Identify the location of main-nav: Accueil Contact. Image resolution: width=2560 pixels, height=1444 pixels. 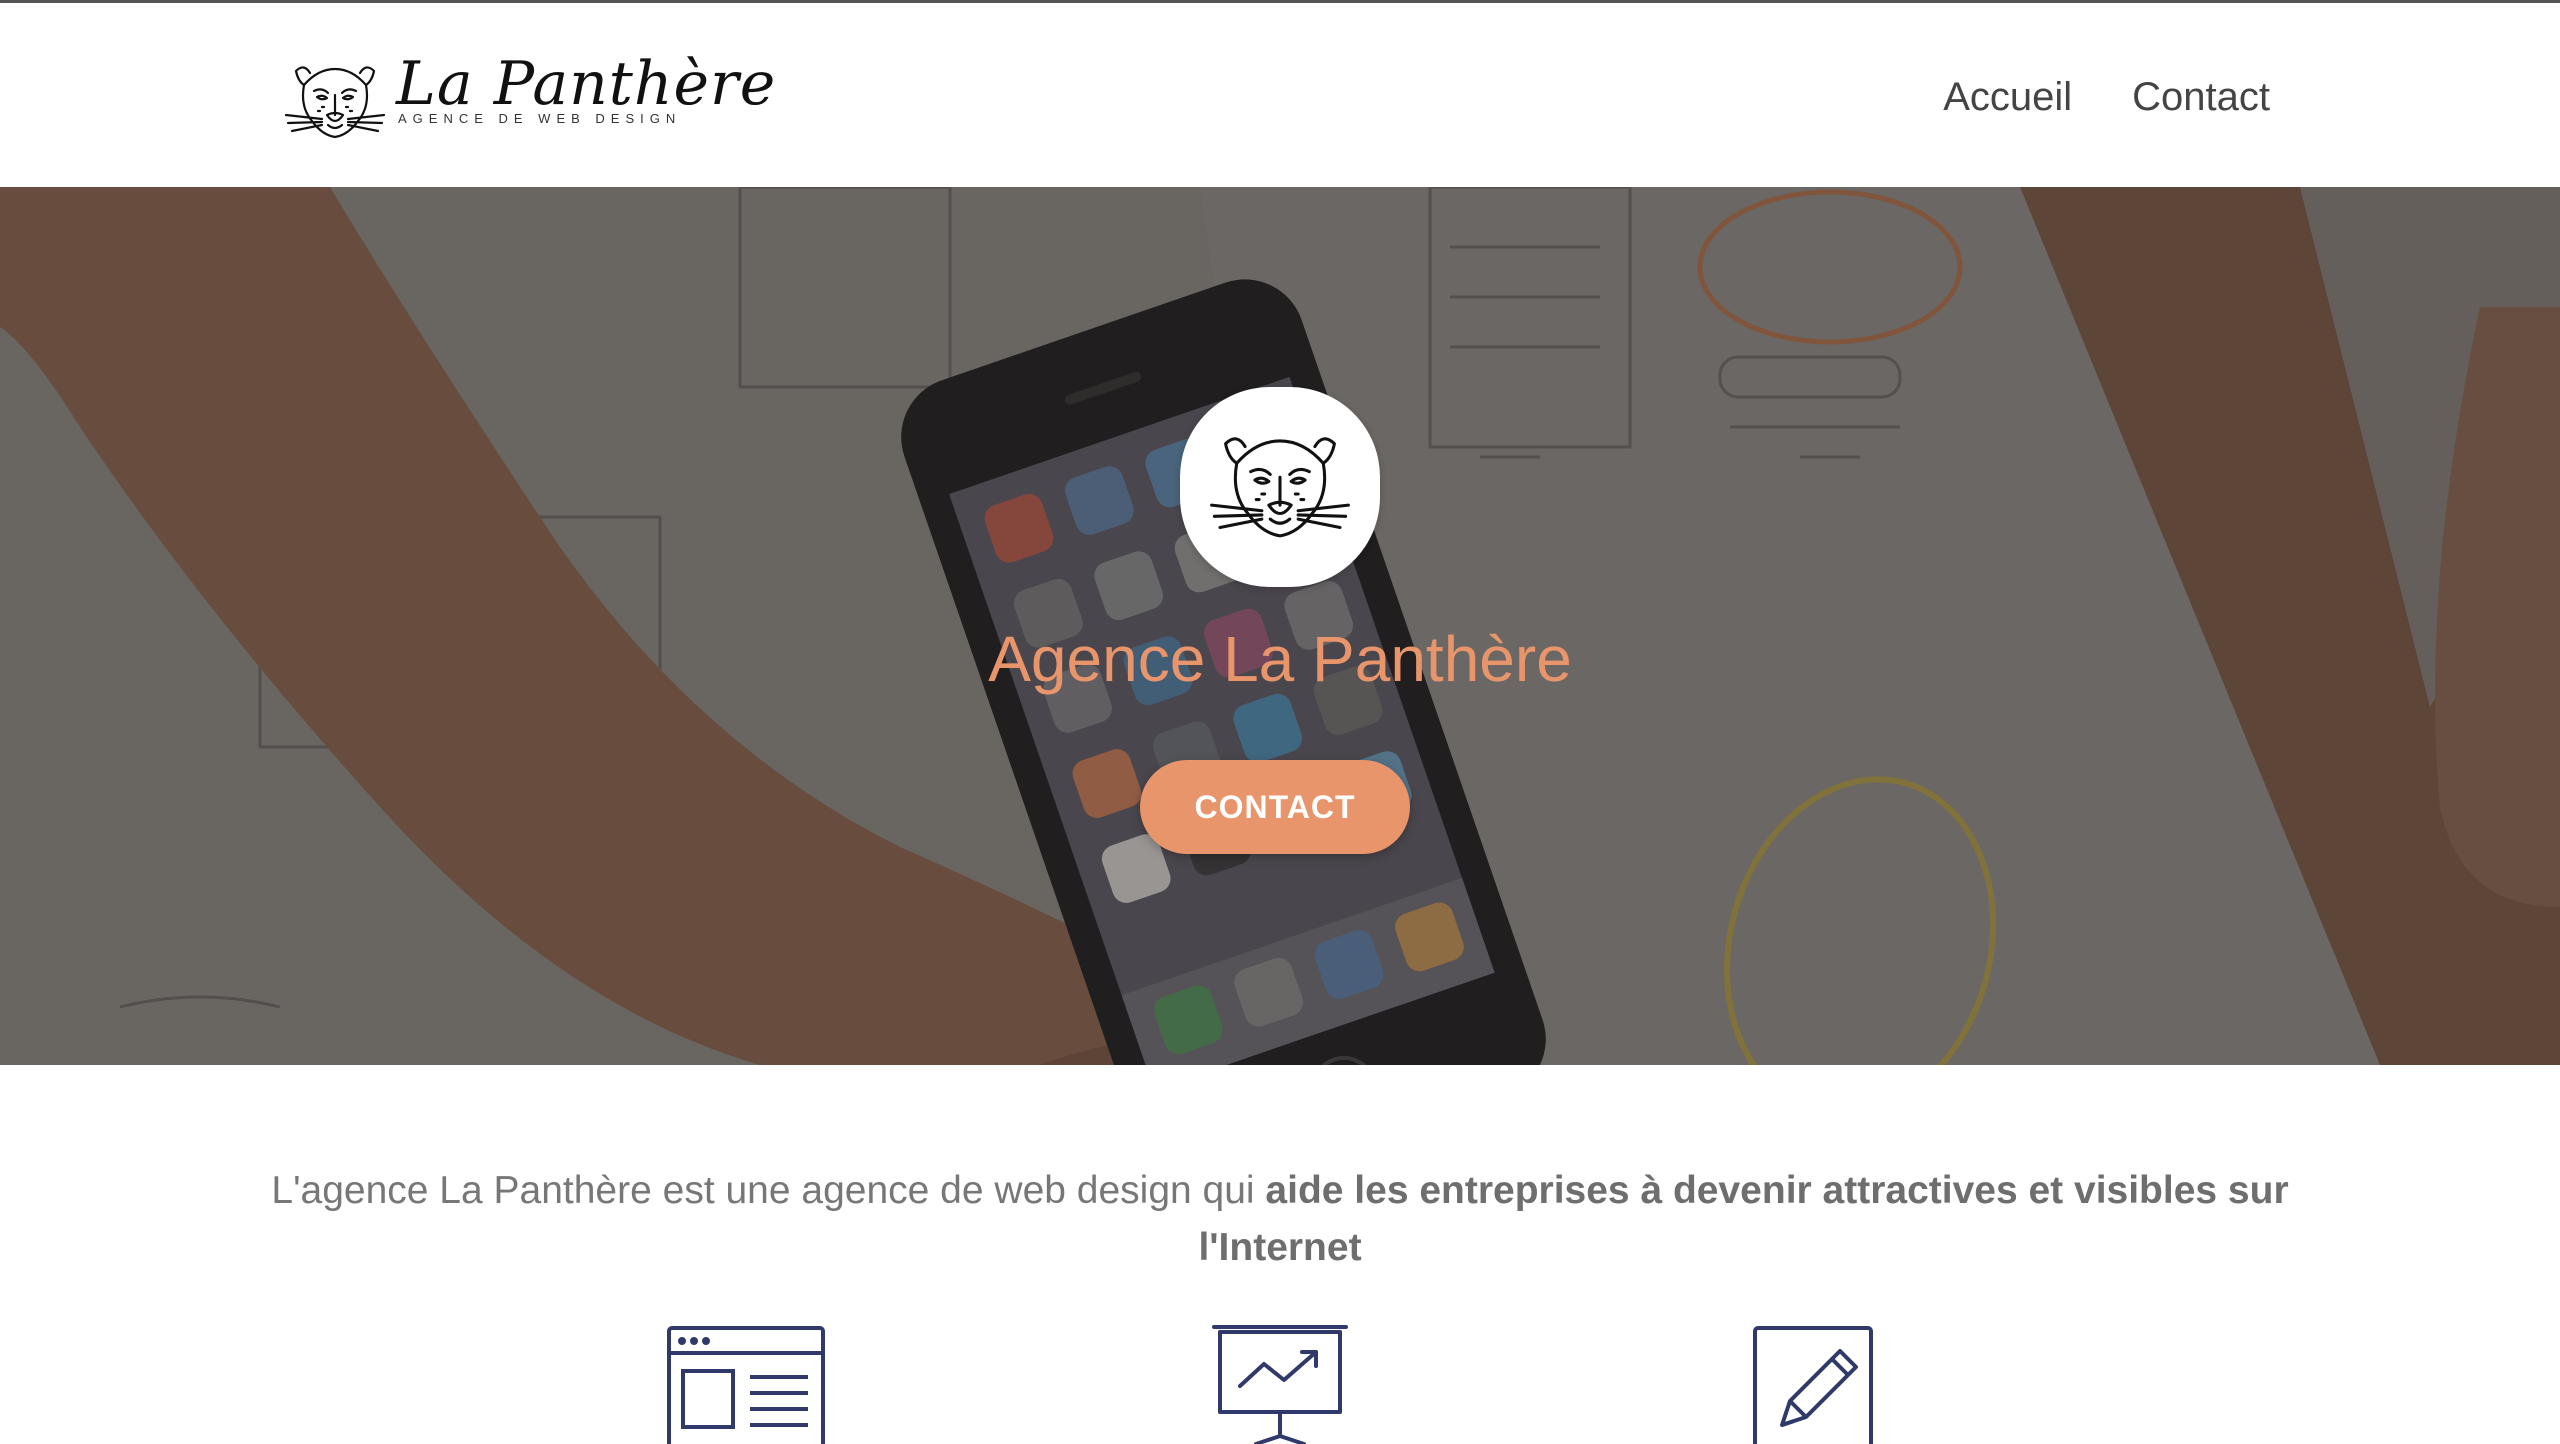
(2106, 97).